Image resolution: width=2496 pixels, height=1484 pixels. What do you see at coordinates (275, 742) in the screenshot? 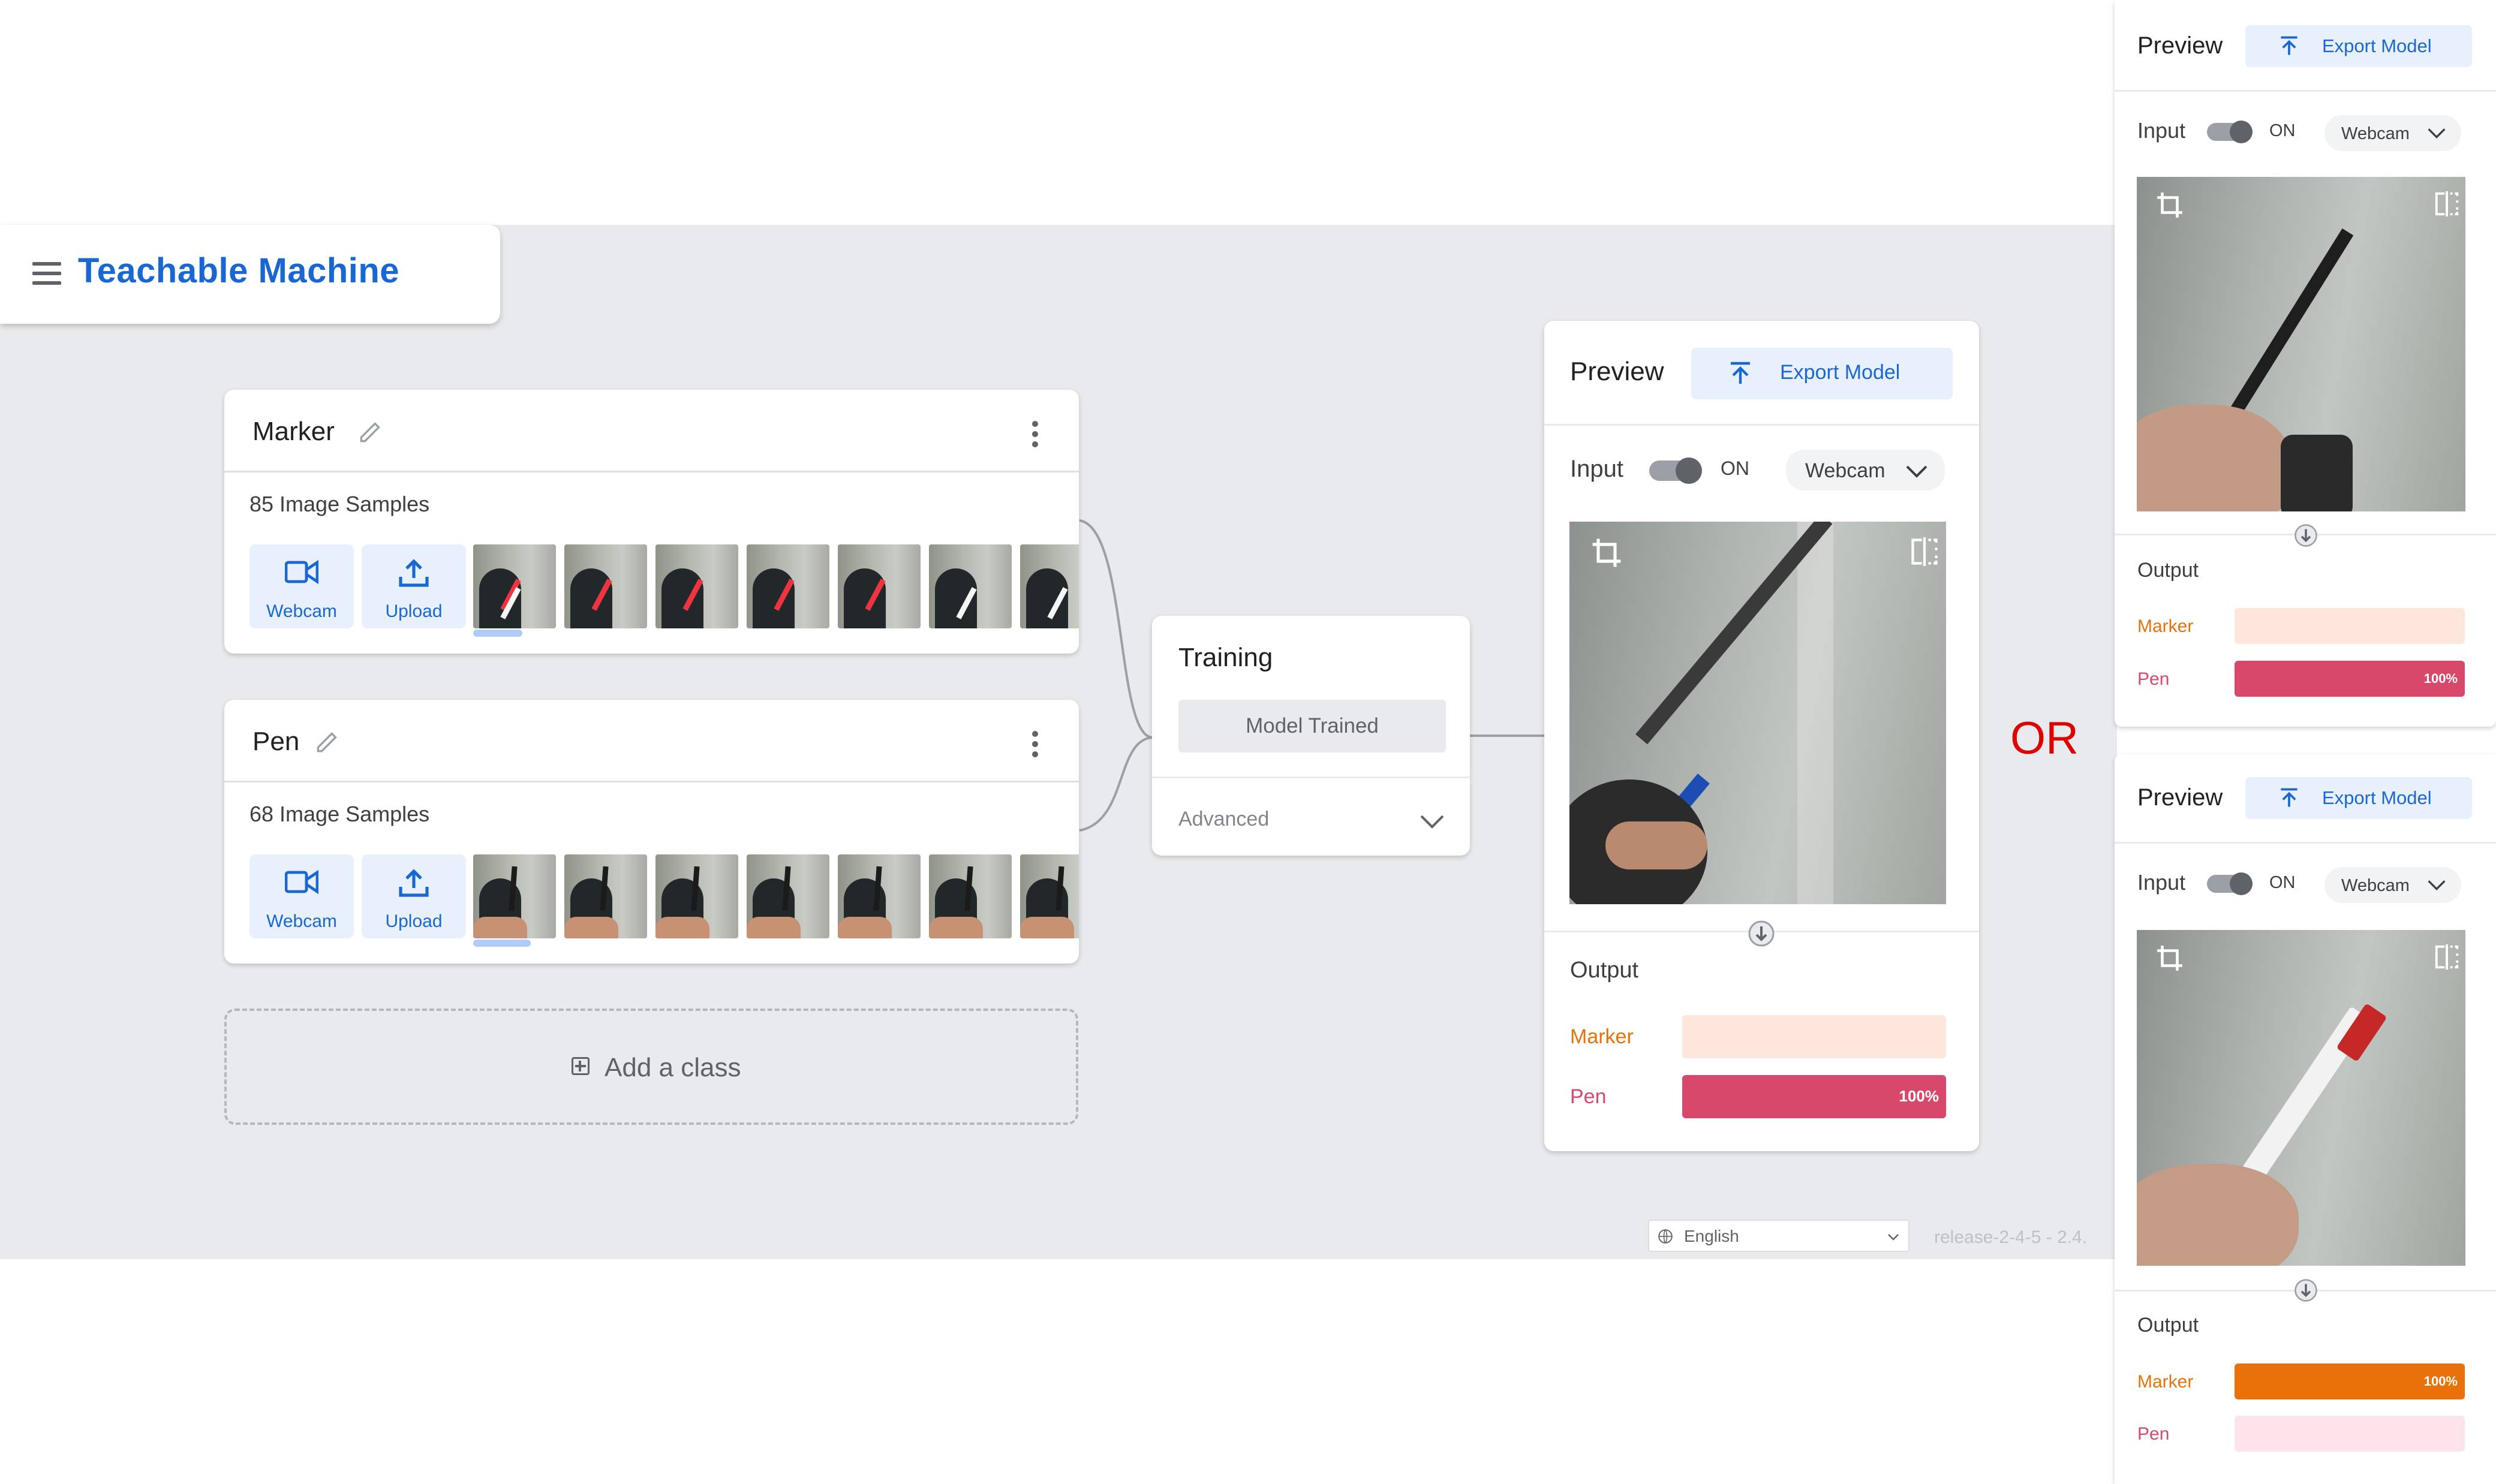
I see `class-name: Pen` at bounding box center [275, 742].